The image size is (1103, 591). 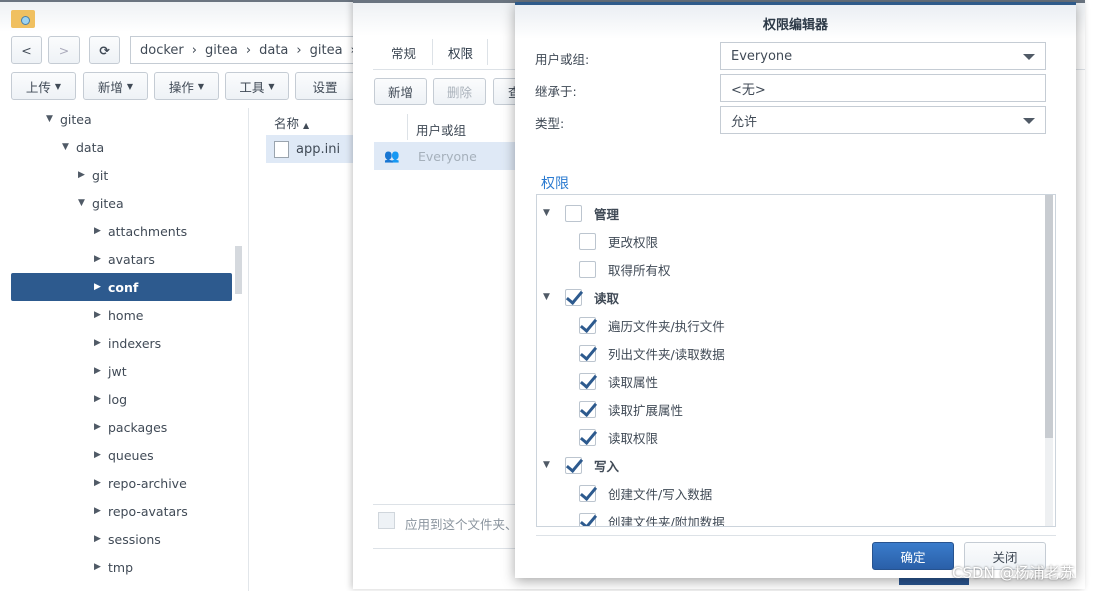 What do you see at coordinates (883, 88) in the screenshot?
I see `inherit-field: <无>` at bounding box center [883, 88].